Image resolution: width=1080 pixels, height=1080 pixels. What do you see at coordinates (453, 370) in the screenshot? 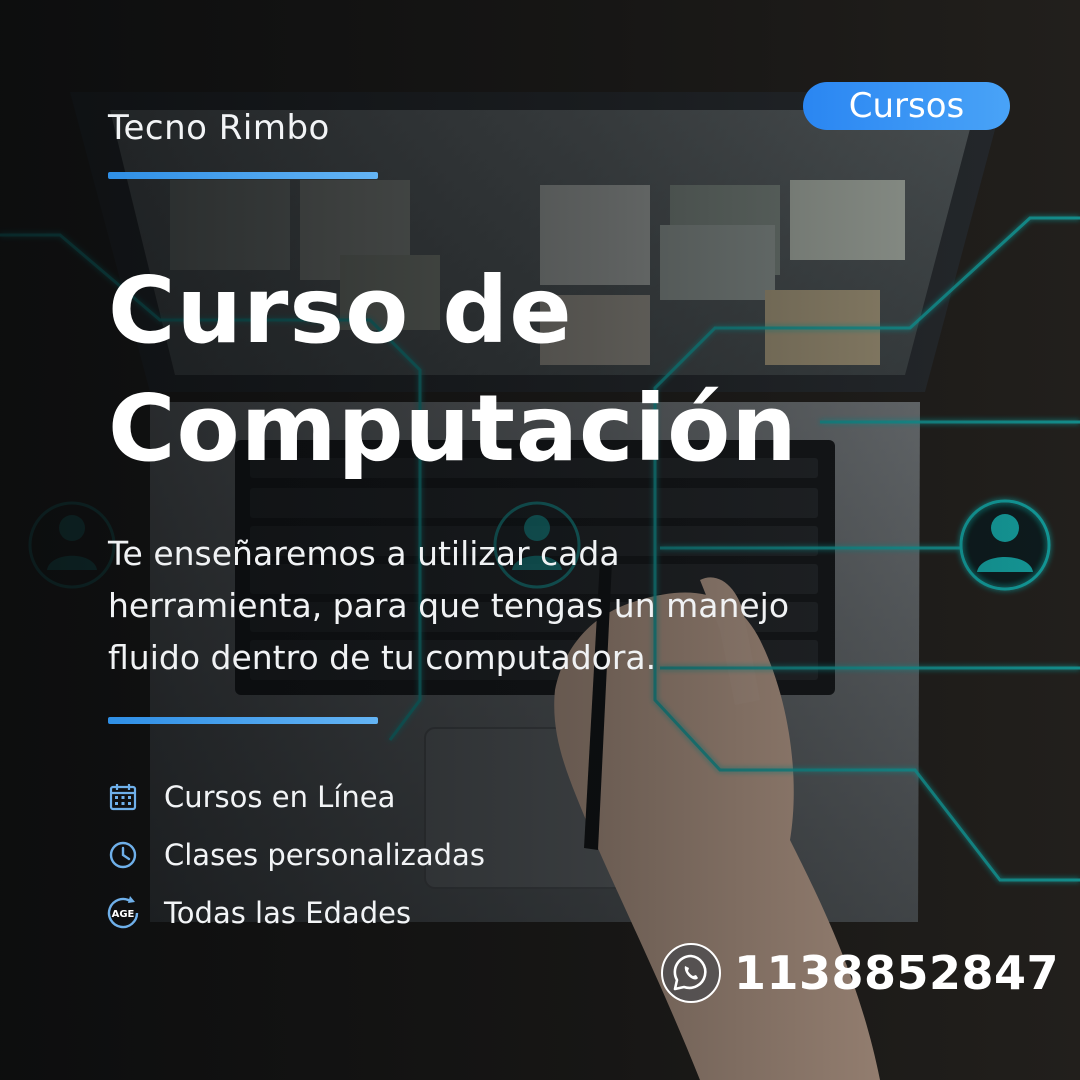
I see `headline: Curso de Computación` at bounding box center [453, 370].